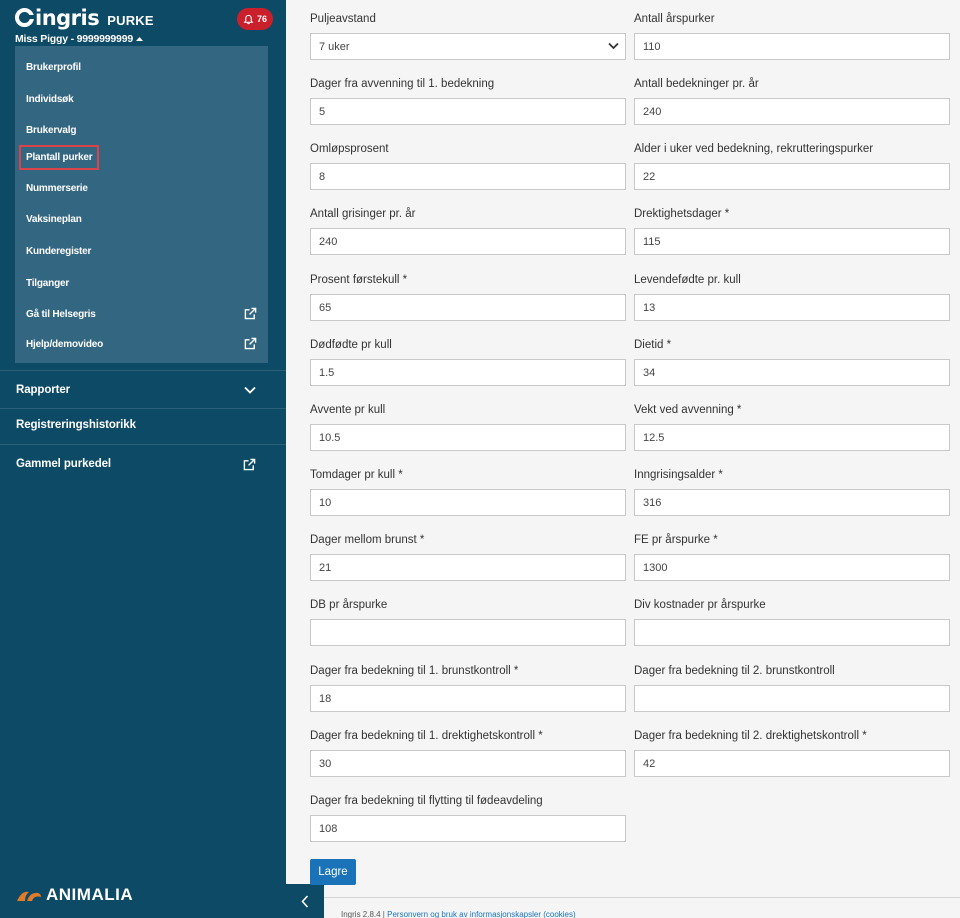  Describe the element at coordinates (143, 425) in the screenshot. I see `nav-registreringshistorikk: Registreringshistorikk` at that location.